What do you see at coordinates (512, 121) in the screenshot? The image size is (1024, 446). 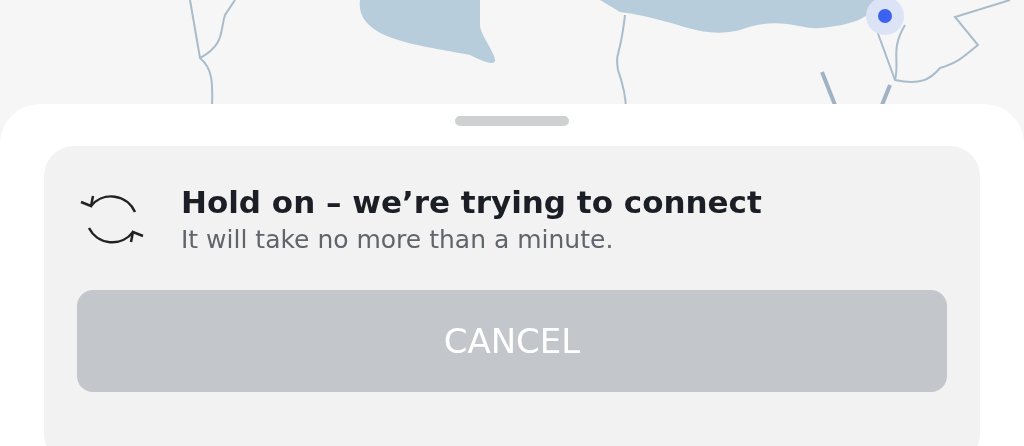 I see `drag-handle` at bounding box center [512, 121].